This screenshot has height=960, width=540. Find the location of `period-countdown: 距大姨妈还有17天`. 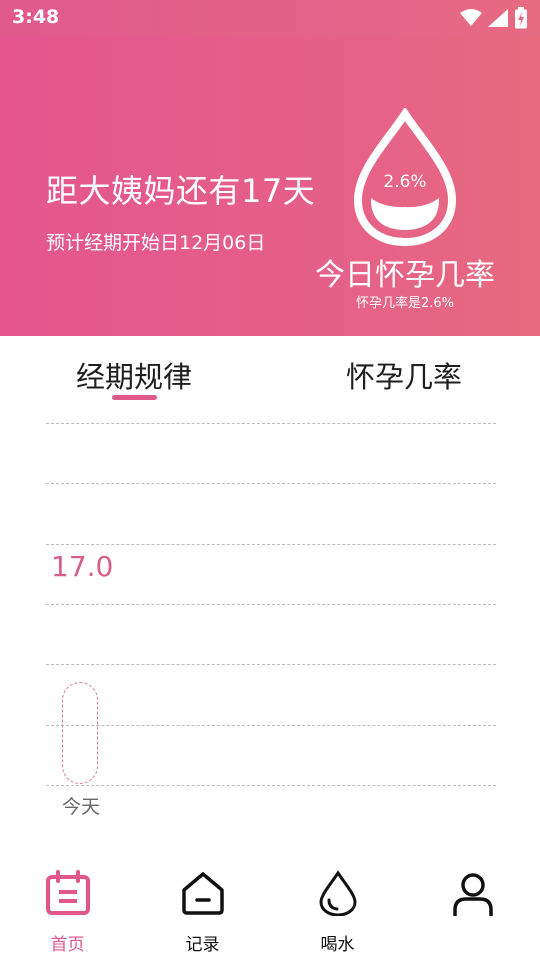

period-countdown: 距大姨妈还有17天 is located at coordinates (181, 191).